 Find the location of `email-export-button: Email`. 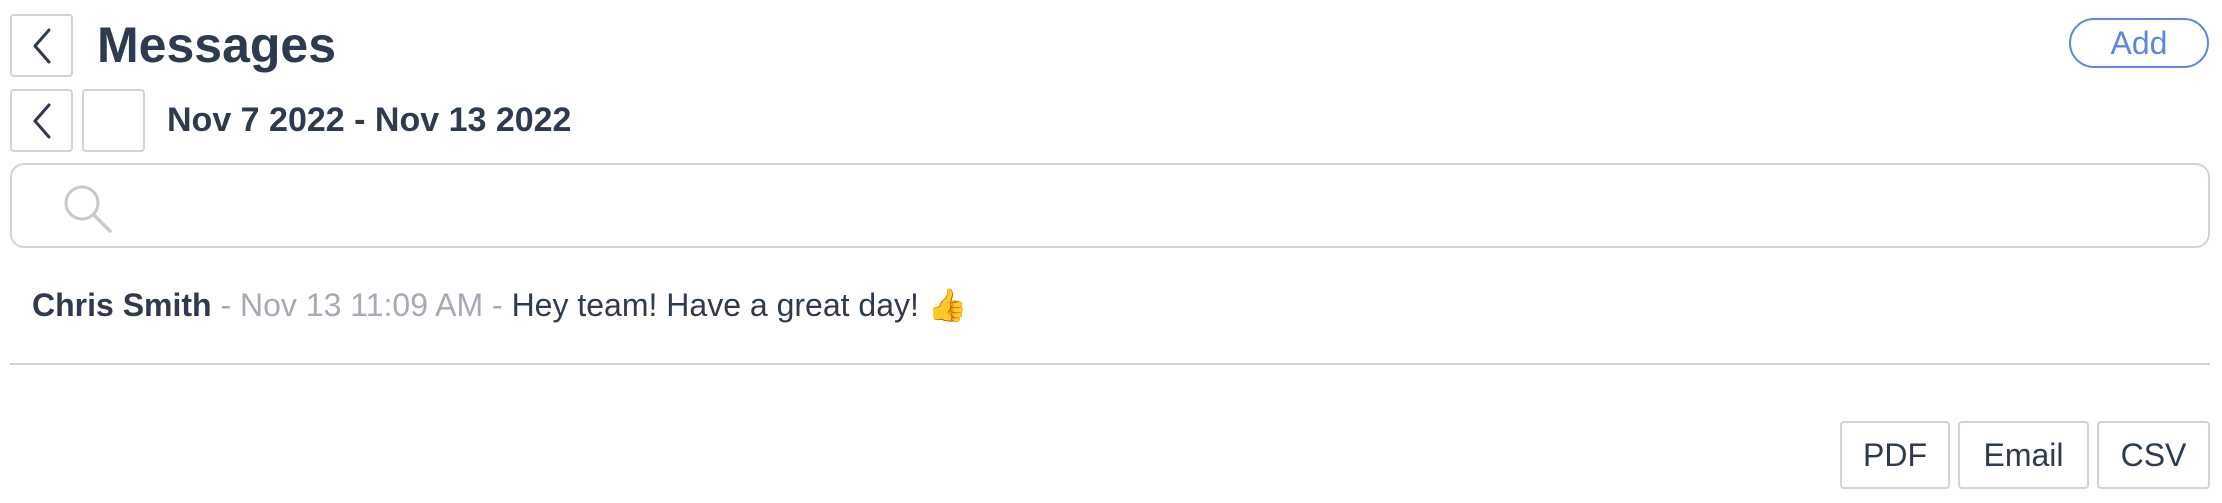

email-export-button: Email is located at coordinates (2023, 455).